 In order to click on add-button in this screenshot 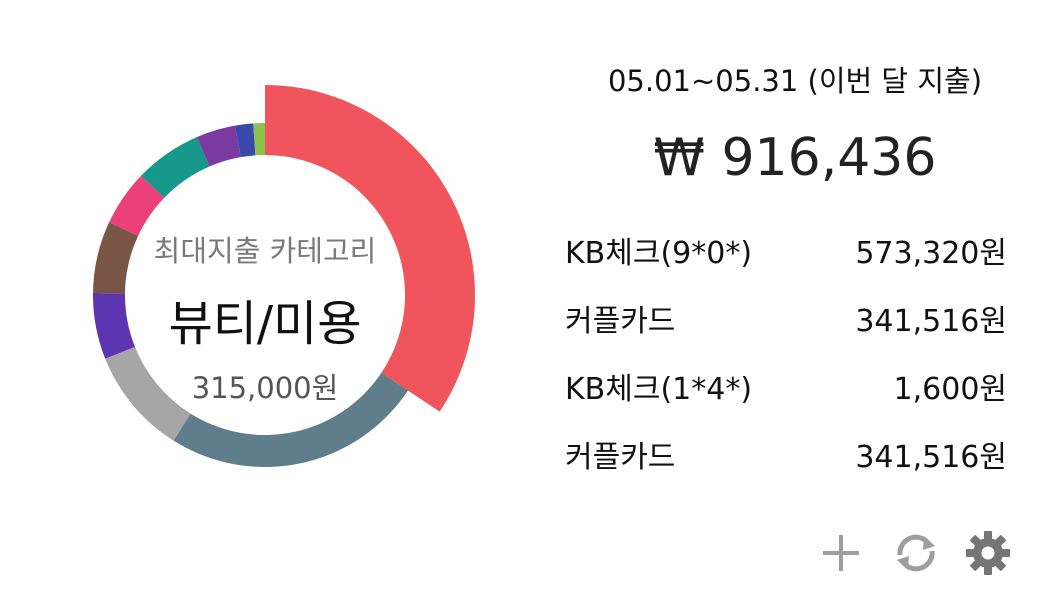, I will do `click(841, 553)`.